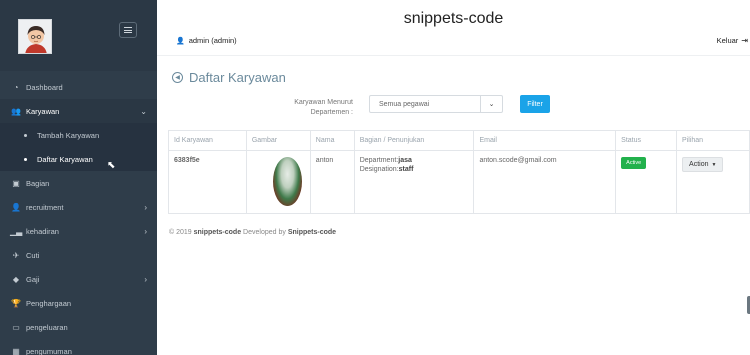 The width and height of the screenshot is (750, 355). I want to click on plane-icon: ✈, so click(16, 255).